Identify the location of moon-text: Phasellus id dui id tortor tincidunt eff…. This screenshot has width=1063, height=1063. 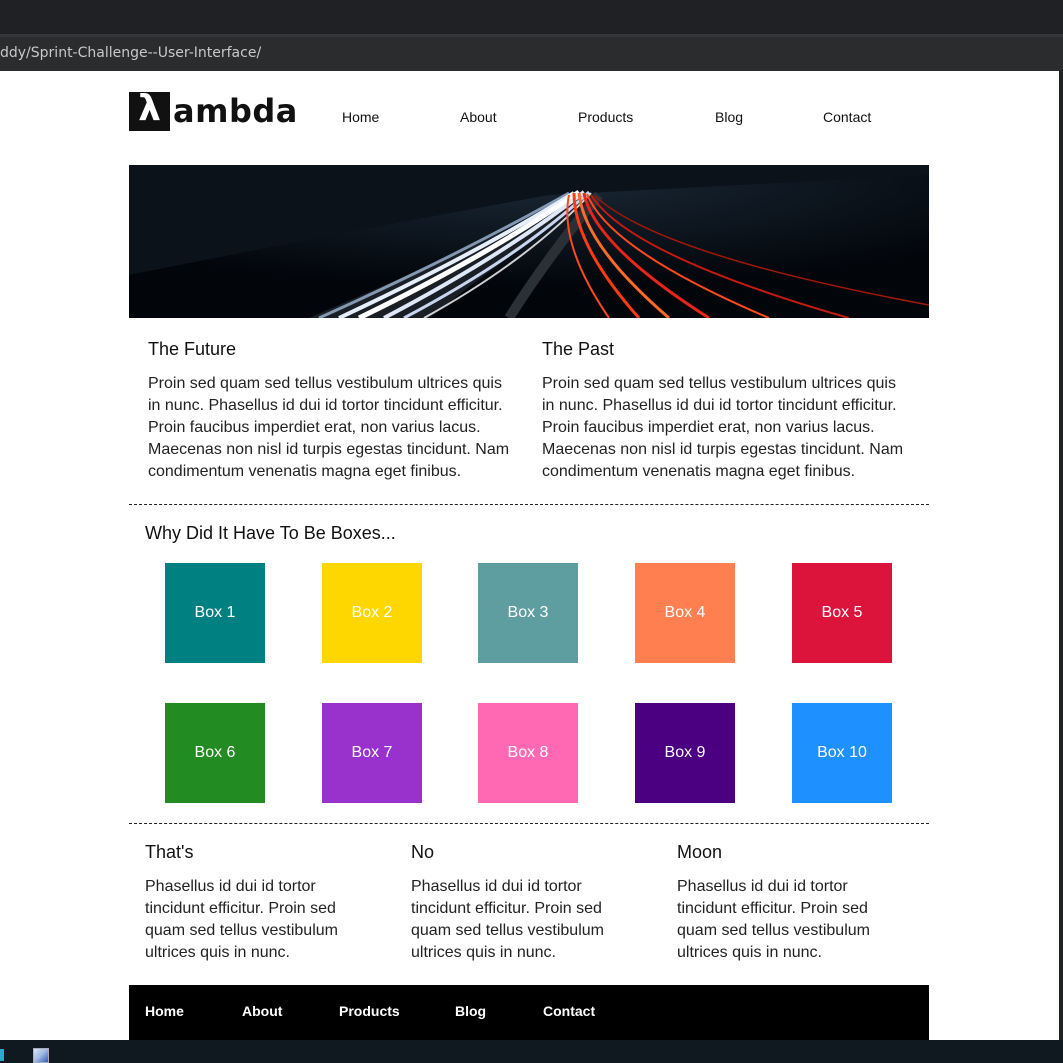
(773, 919).